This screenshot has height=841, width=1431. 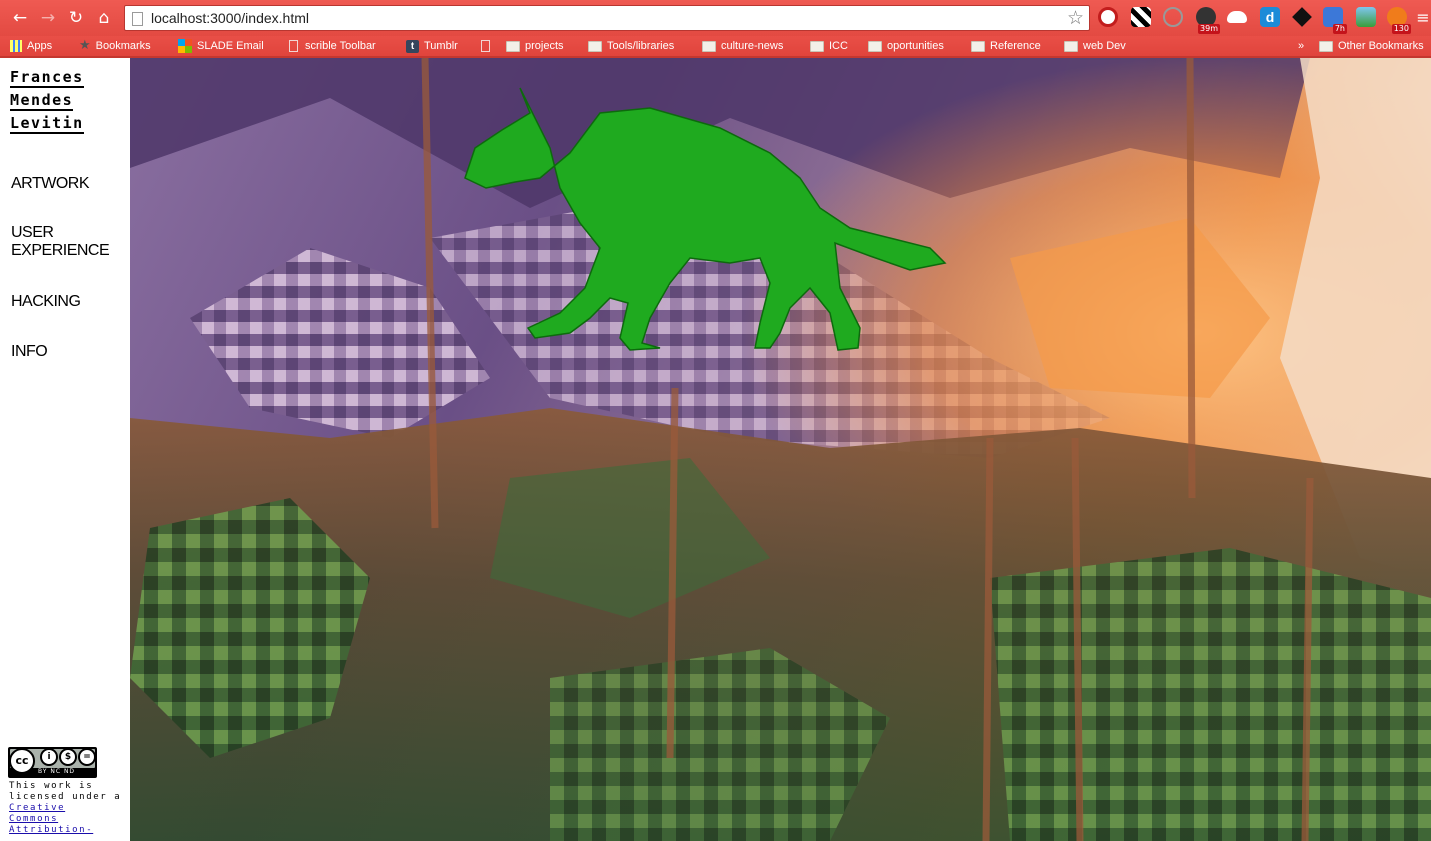 What do you see at coordinates (1210, 694) in the screenshot?
I see `foliage-right` at bounding box center [1210, 694].